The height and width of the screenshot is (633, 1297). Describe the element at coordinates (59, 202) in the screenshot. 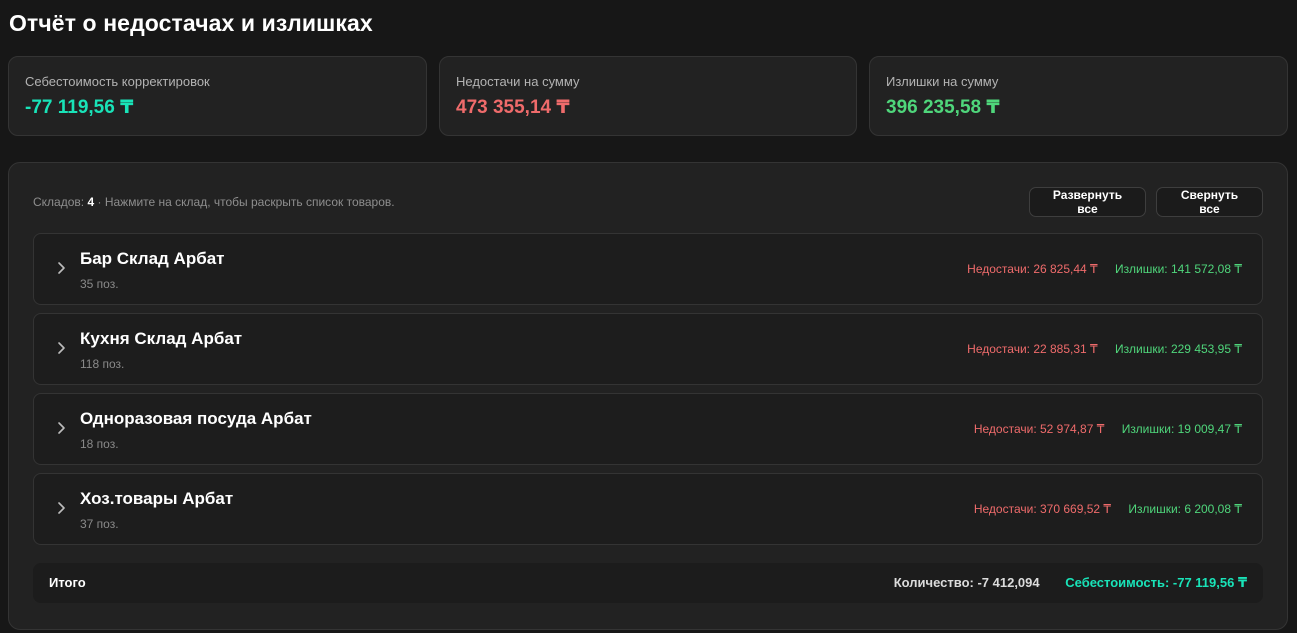

I see `hint-prefix: Складов:` at that location.